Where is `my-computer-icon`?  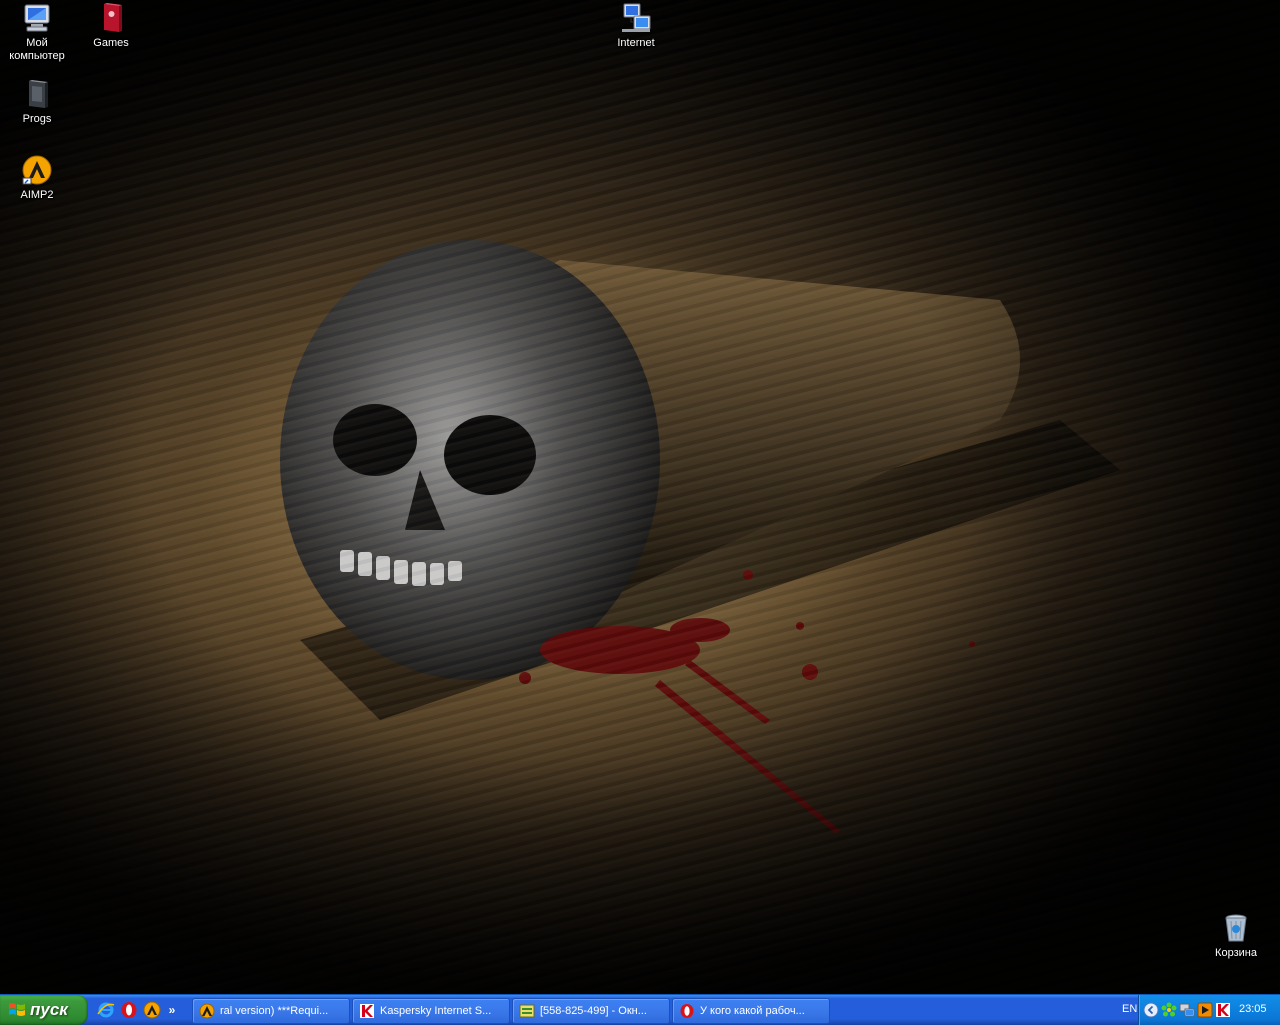 my-computer-icon is located at coordinates (37, 18).